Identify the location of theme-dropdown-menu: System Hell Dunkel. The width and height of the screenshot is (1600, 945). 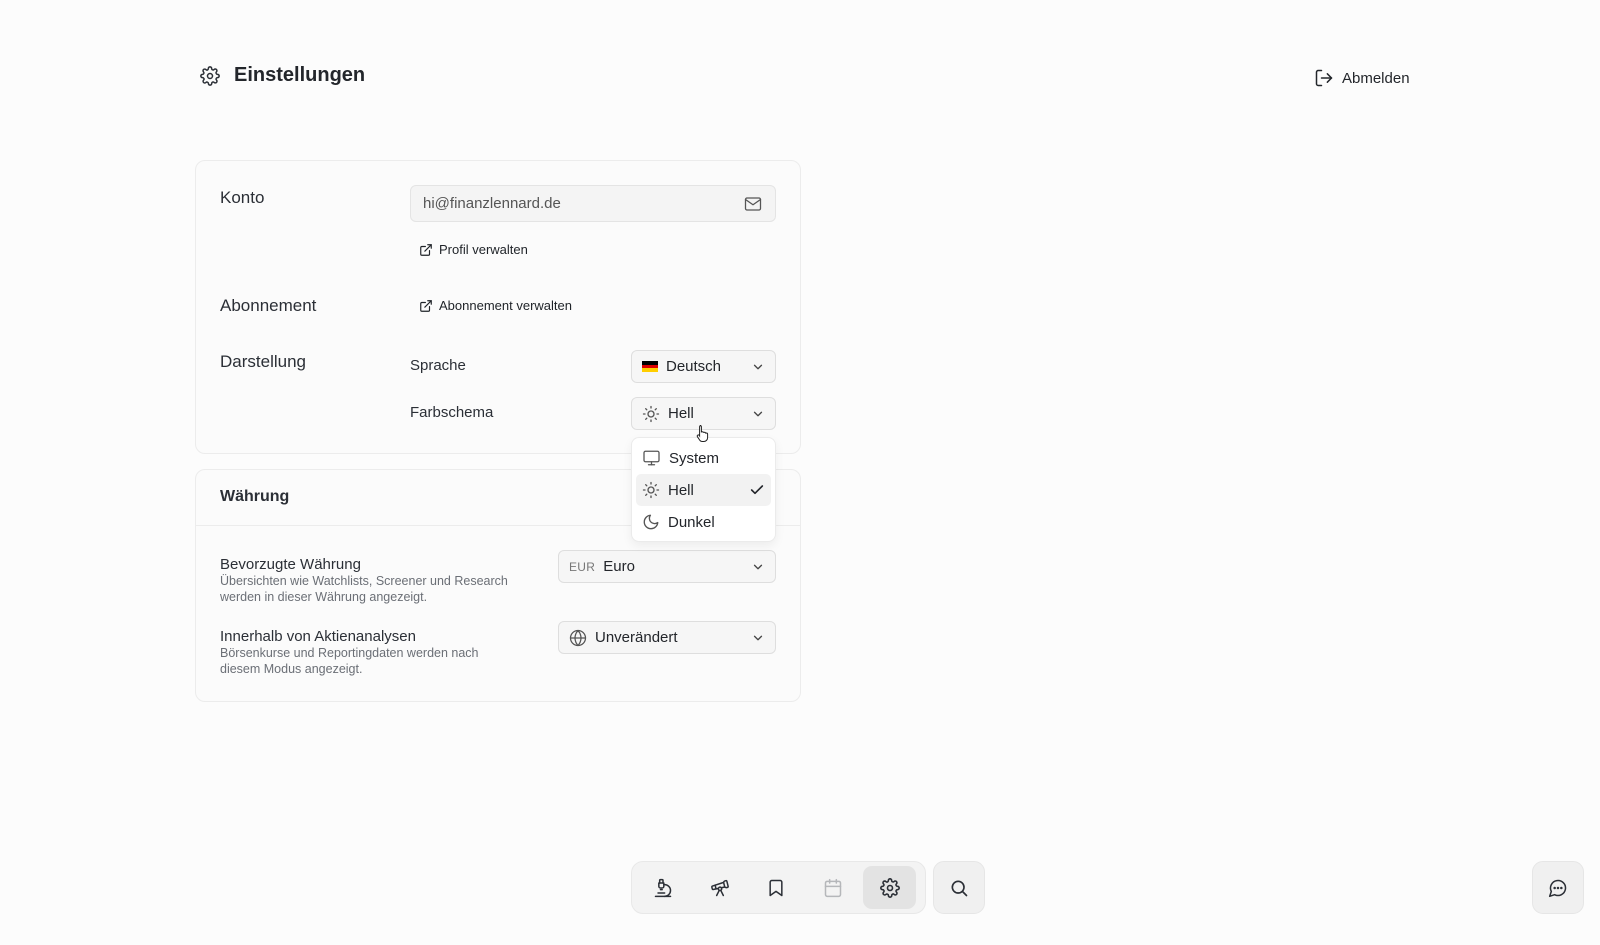
(703, 489).